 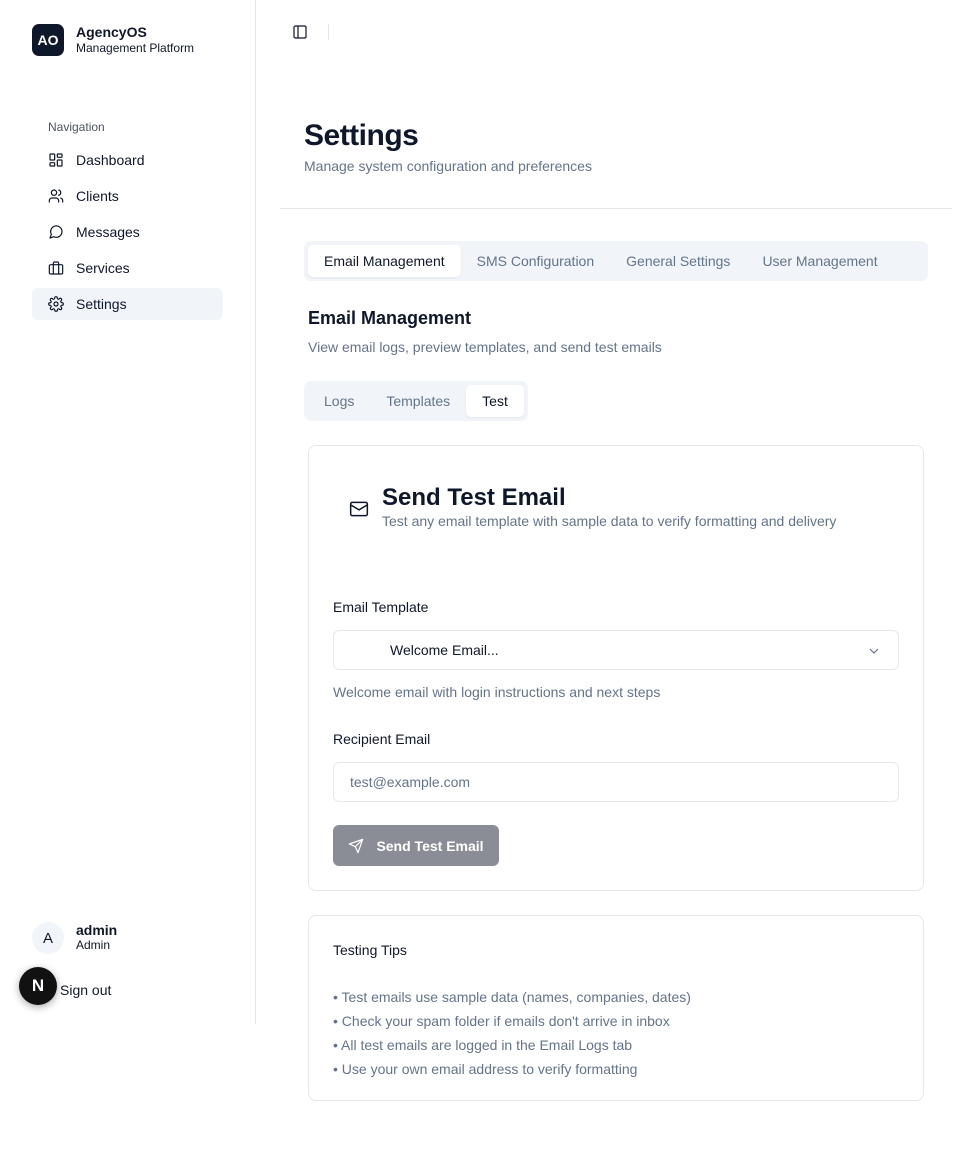 I want to click on sidebar-toggle-button, so click(x=300, y=32).